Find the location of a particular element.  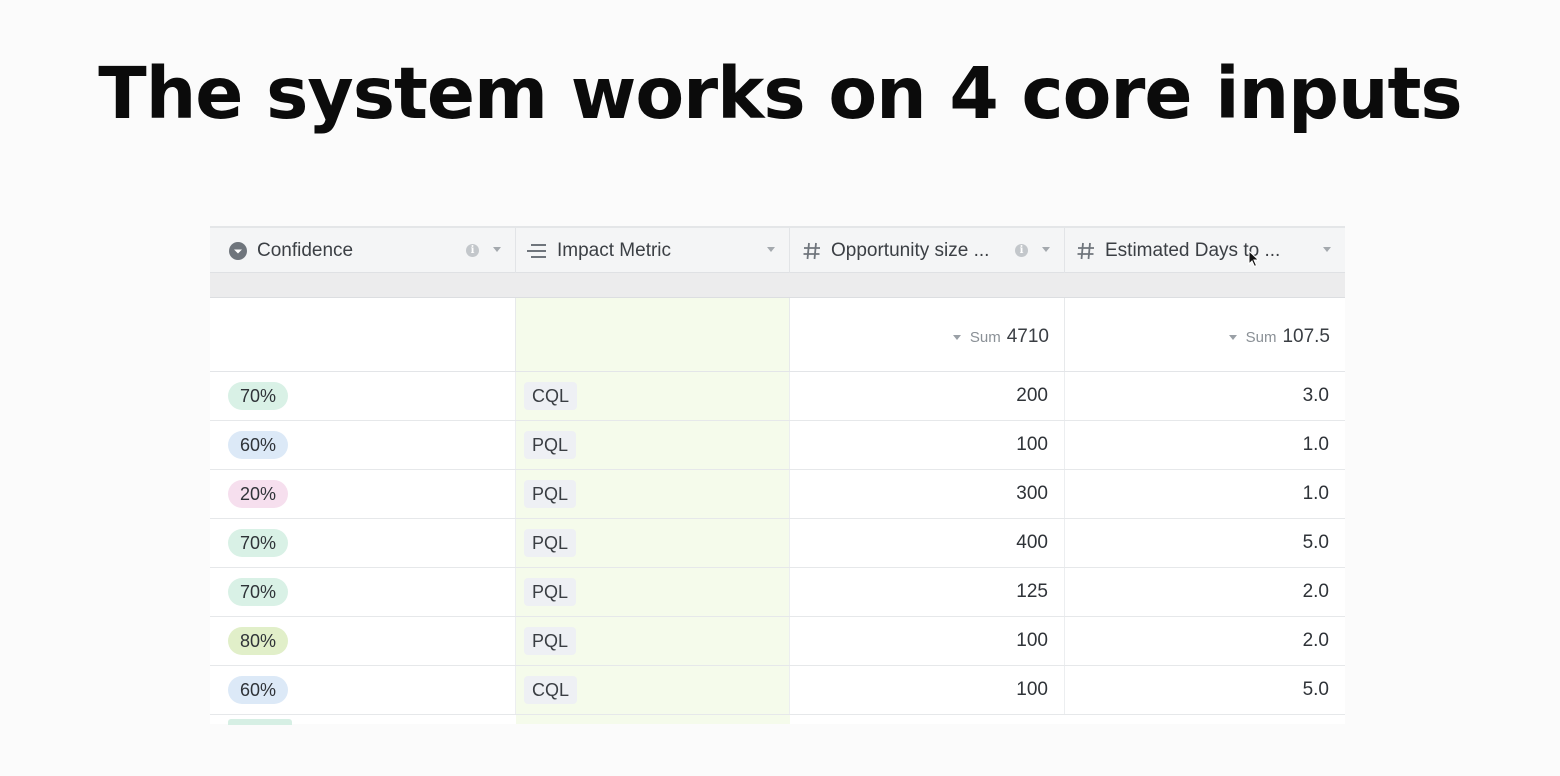

summary-value: 4710 is located at coordinates (1027, 336).